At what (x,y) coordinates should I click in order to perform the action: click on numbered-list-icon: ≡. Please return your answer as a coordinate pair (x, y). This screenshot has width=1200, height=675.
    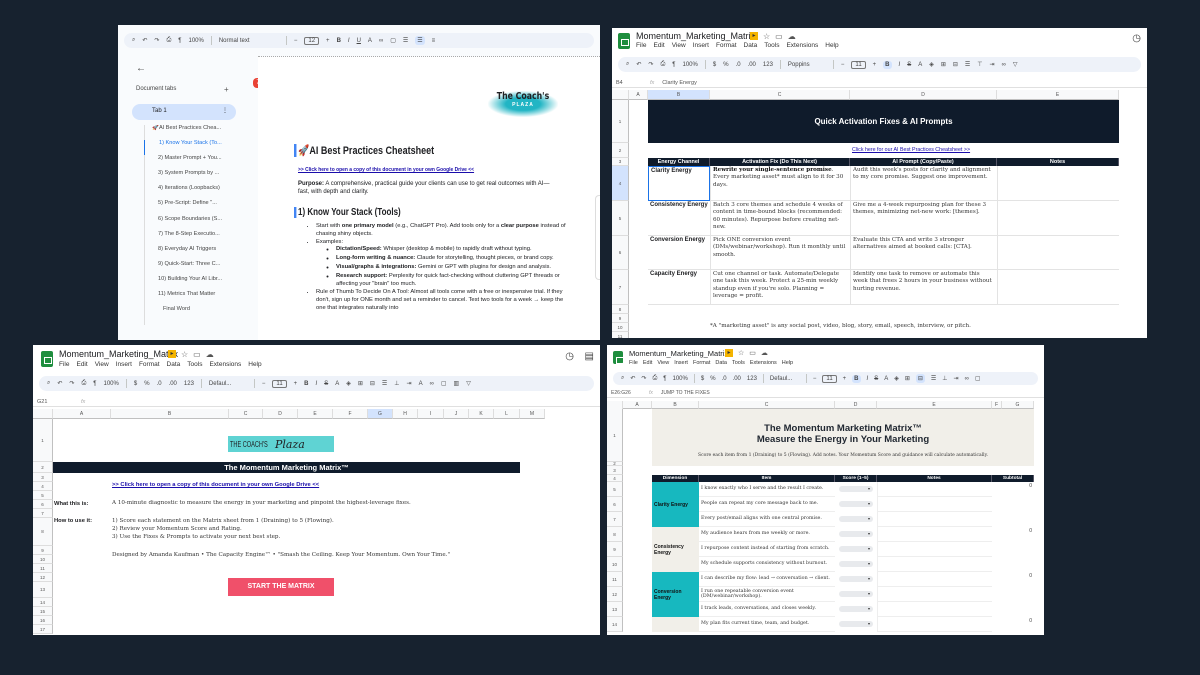
    Looking at the image, I should click on (434, 41).